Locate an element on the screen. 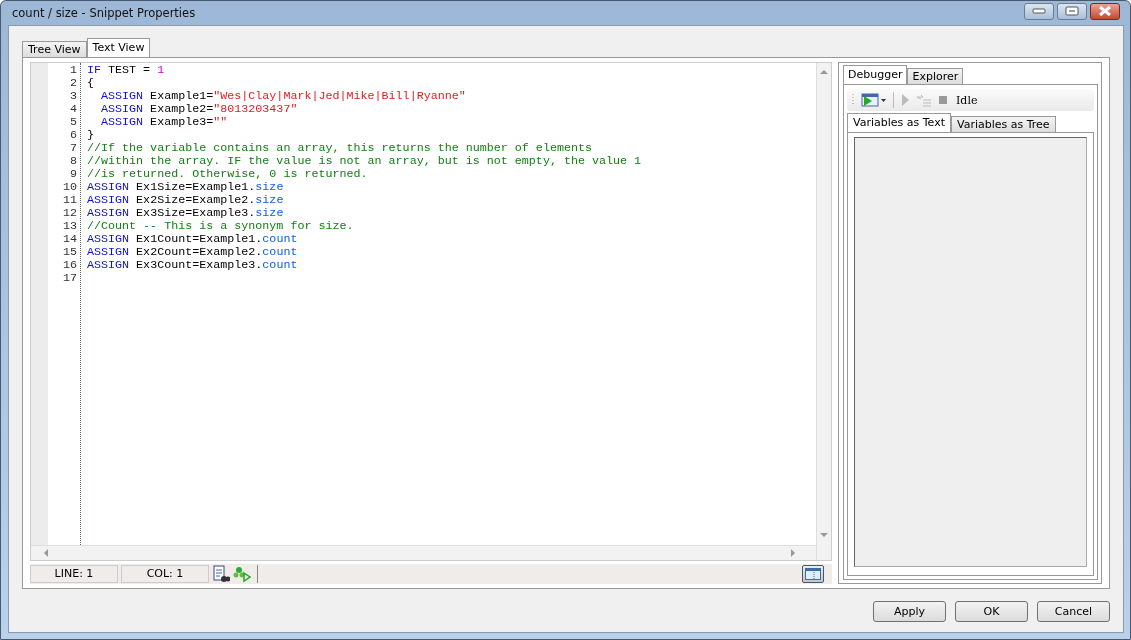 The height and width of the screenshot is (640, 1131). line-number: 12 is located at coordinates (69, 213).